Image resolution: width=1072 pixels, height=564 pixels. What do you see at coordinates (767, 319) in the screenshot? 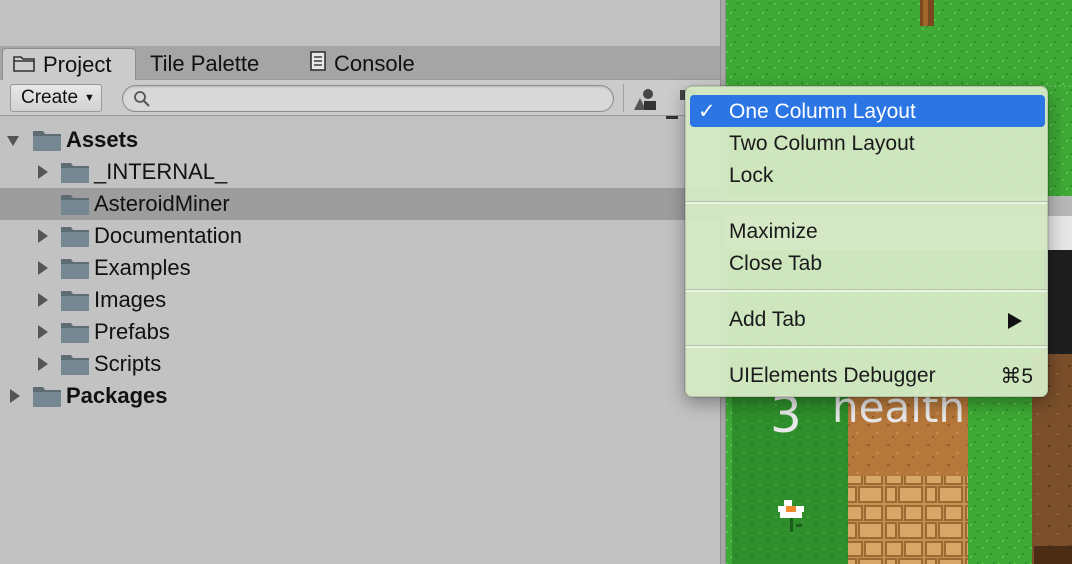
I see `menu-item-label: Add Tab` at bounding box center [767, 319].